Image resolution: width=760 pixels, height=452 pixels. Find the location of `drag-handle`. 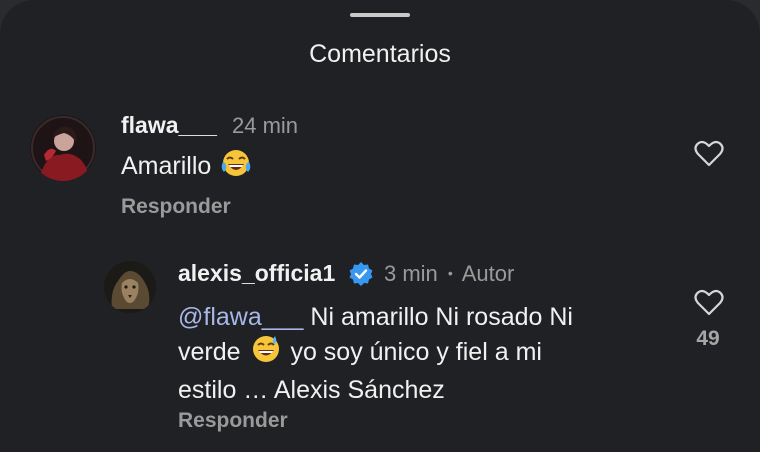

drag-handle is located at coordinates (380, 15).